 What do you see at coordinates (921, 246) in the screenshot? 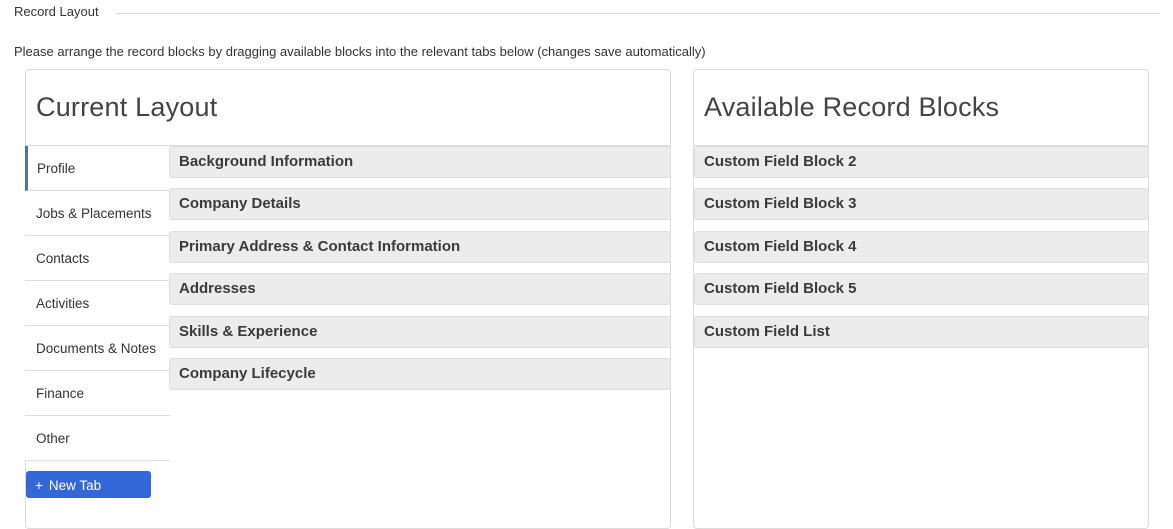
I see `available-block-custom-field-4: Custom Field Block 4` at bounding box center [921, 246].